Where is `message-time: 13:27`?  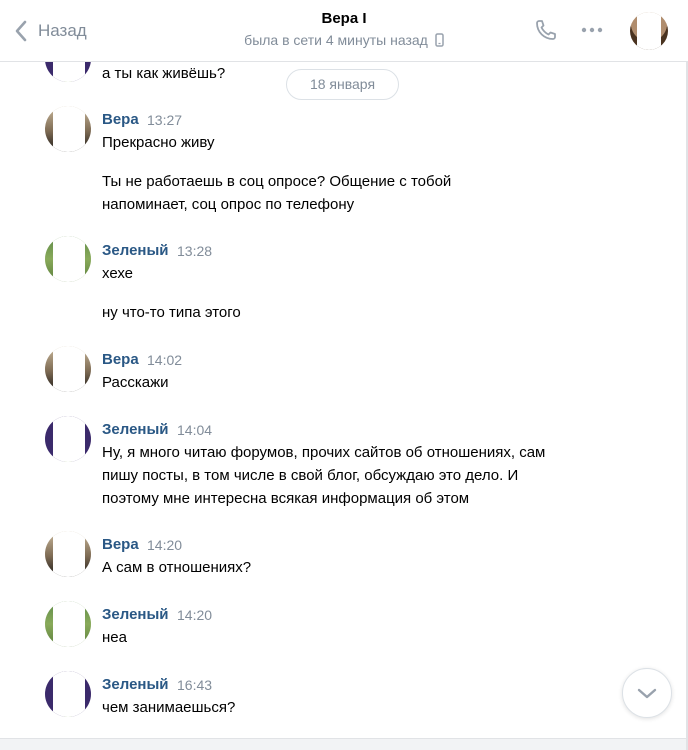
message-time: 13:27 is located at coordinates (165, 120).